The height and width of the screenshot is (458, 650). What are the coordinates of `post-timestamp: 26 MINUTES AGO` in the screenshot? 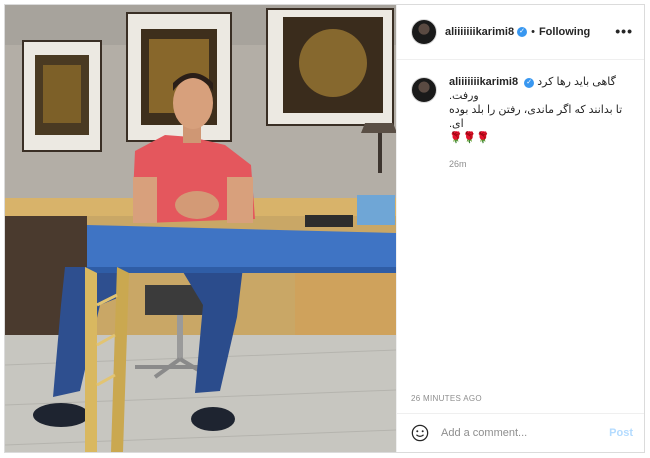 It's located at (446, 398).